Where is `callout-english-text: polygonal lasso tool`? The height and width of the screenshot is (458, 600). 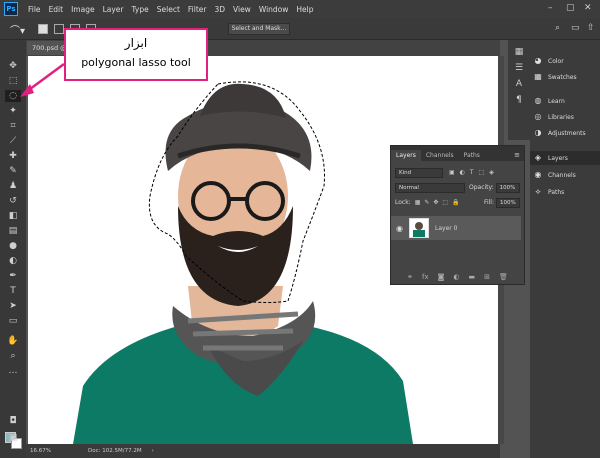 callout-english-text: polygonal lasso tool is located at coordinates (136, 62).